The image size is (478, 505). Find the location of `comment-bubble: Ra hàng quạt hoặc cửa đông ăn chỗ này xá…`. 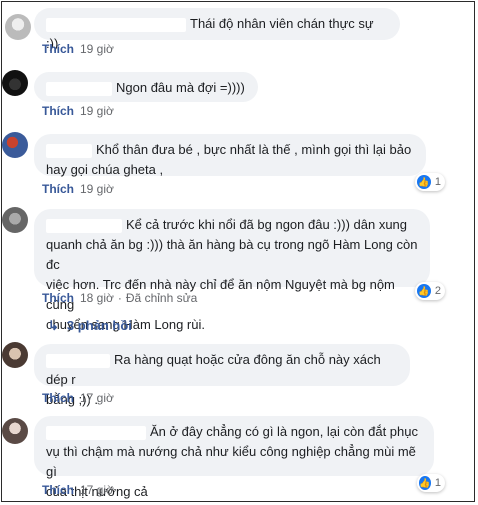

comment-bubble: Ra hàng quạt hoặc cửa đông ăn chỗ này xá… is located at coordinates (222, 375).